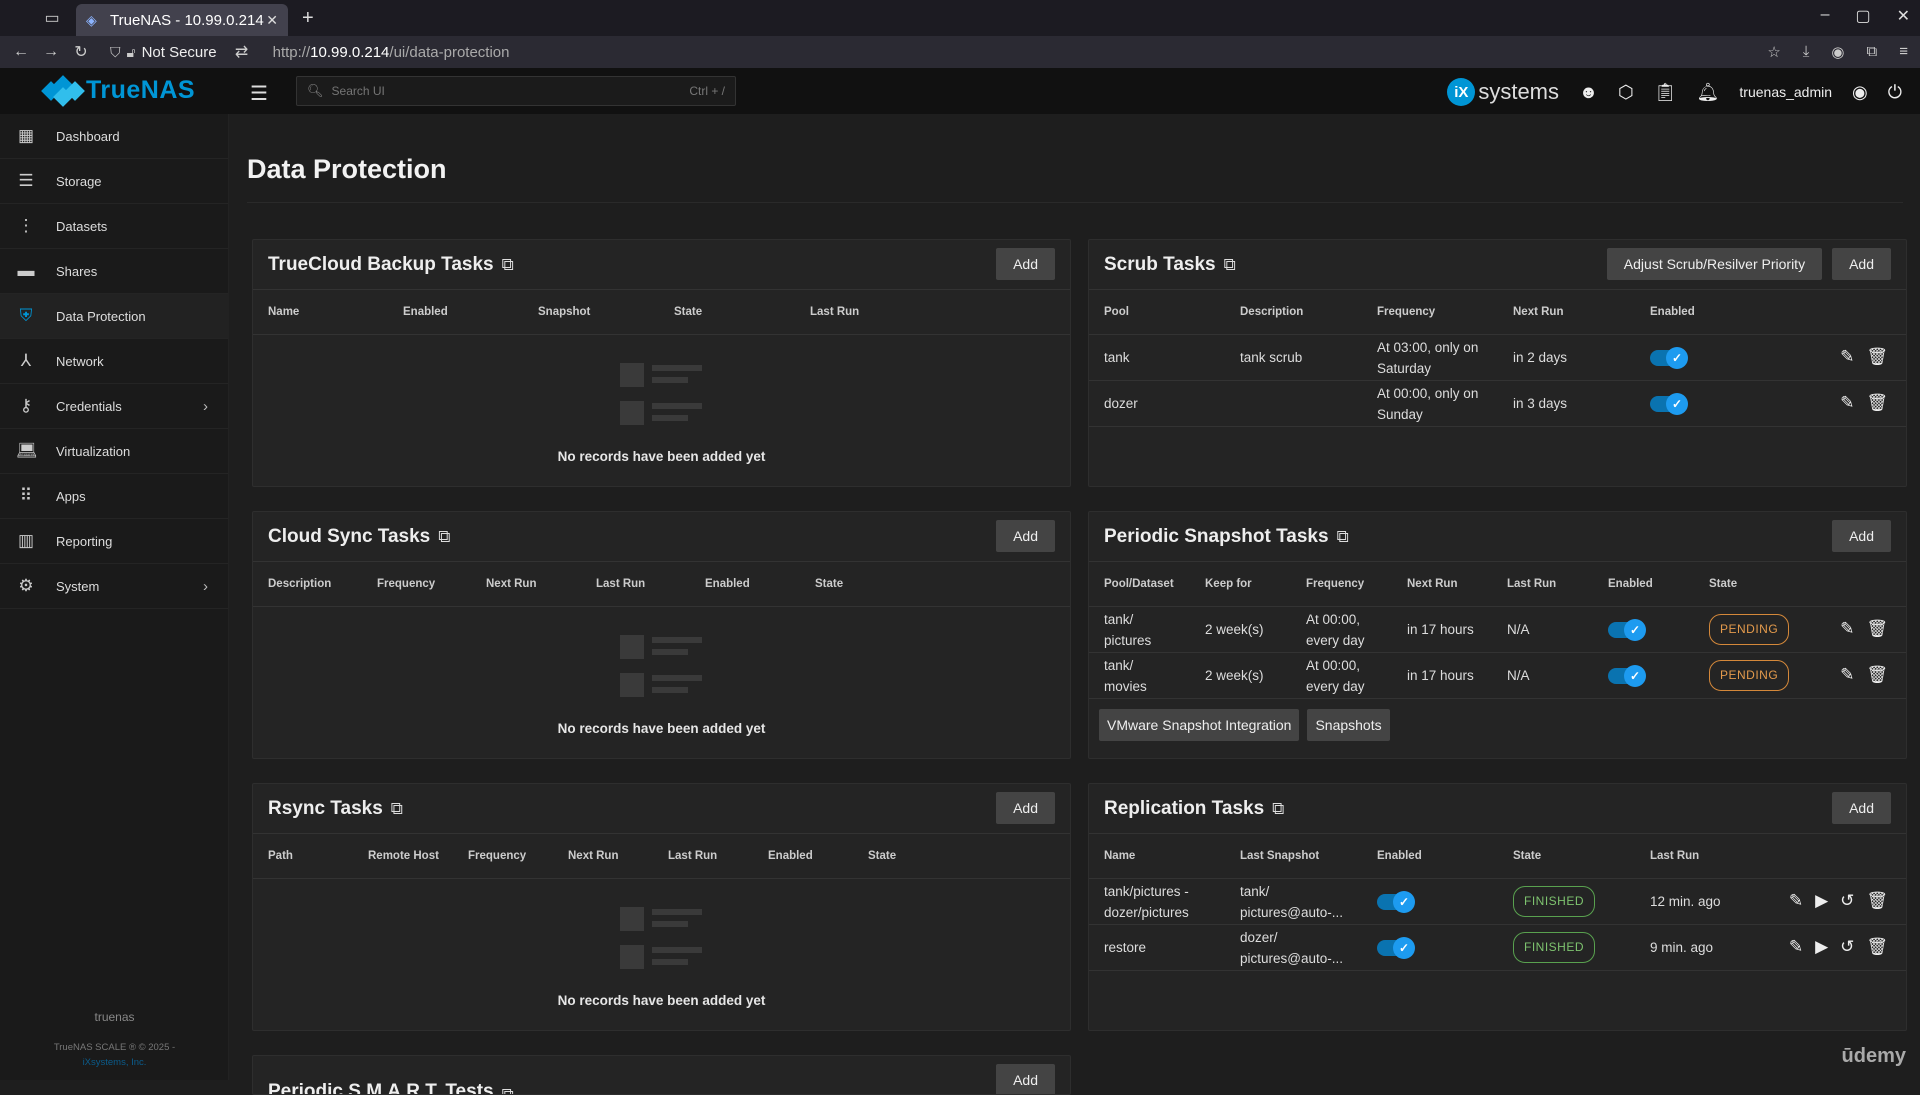 Image resolution: width=1920 pixels, height=1095 pixels. I want to click on search-bar: 🔍︎ Ctrl + /, so click(516, 91).